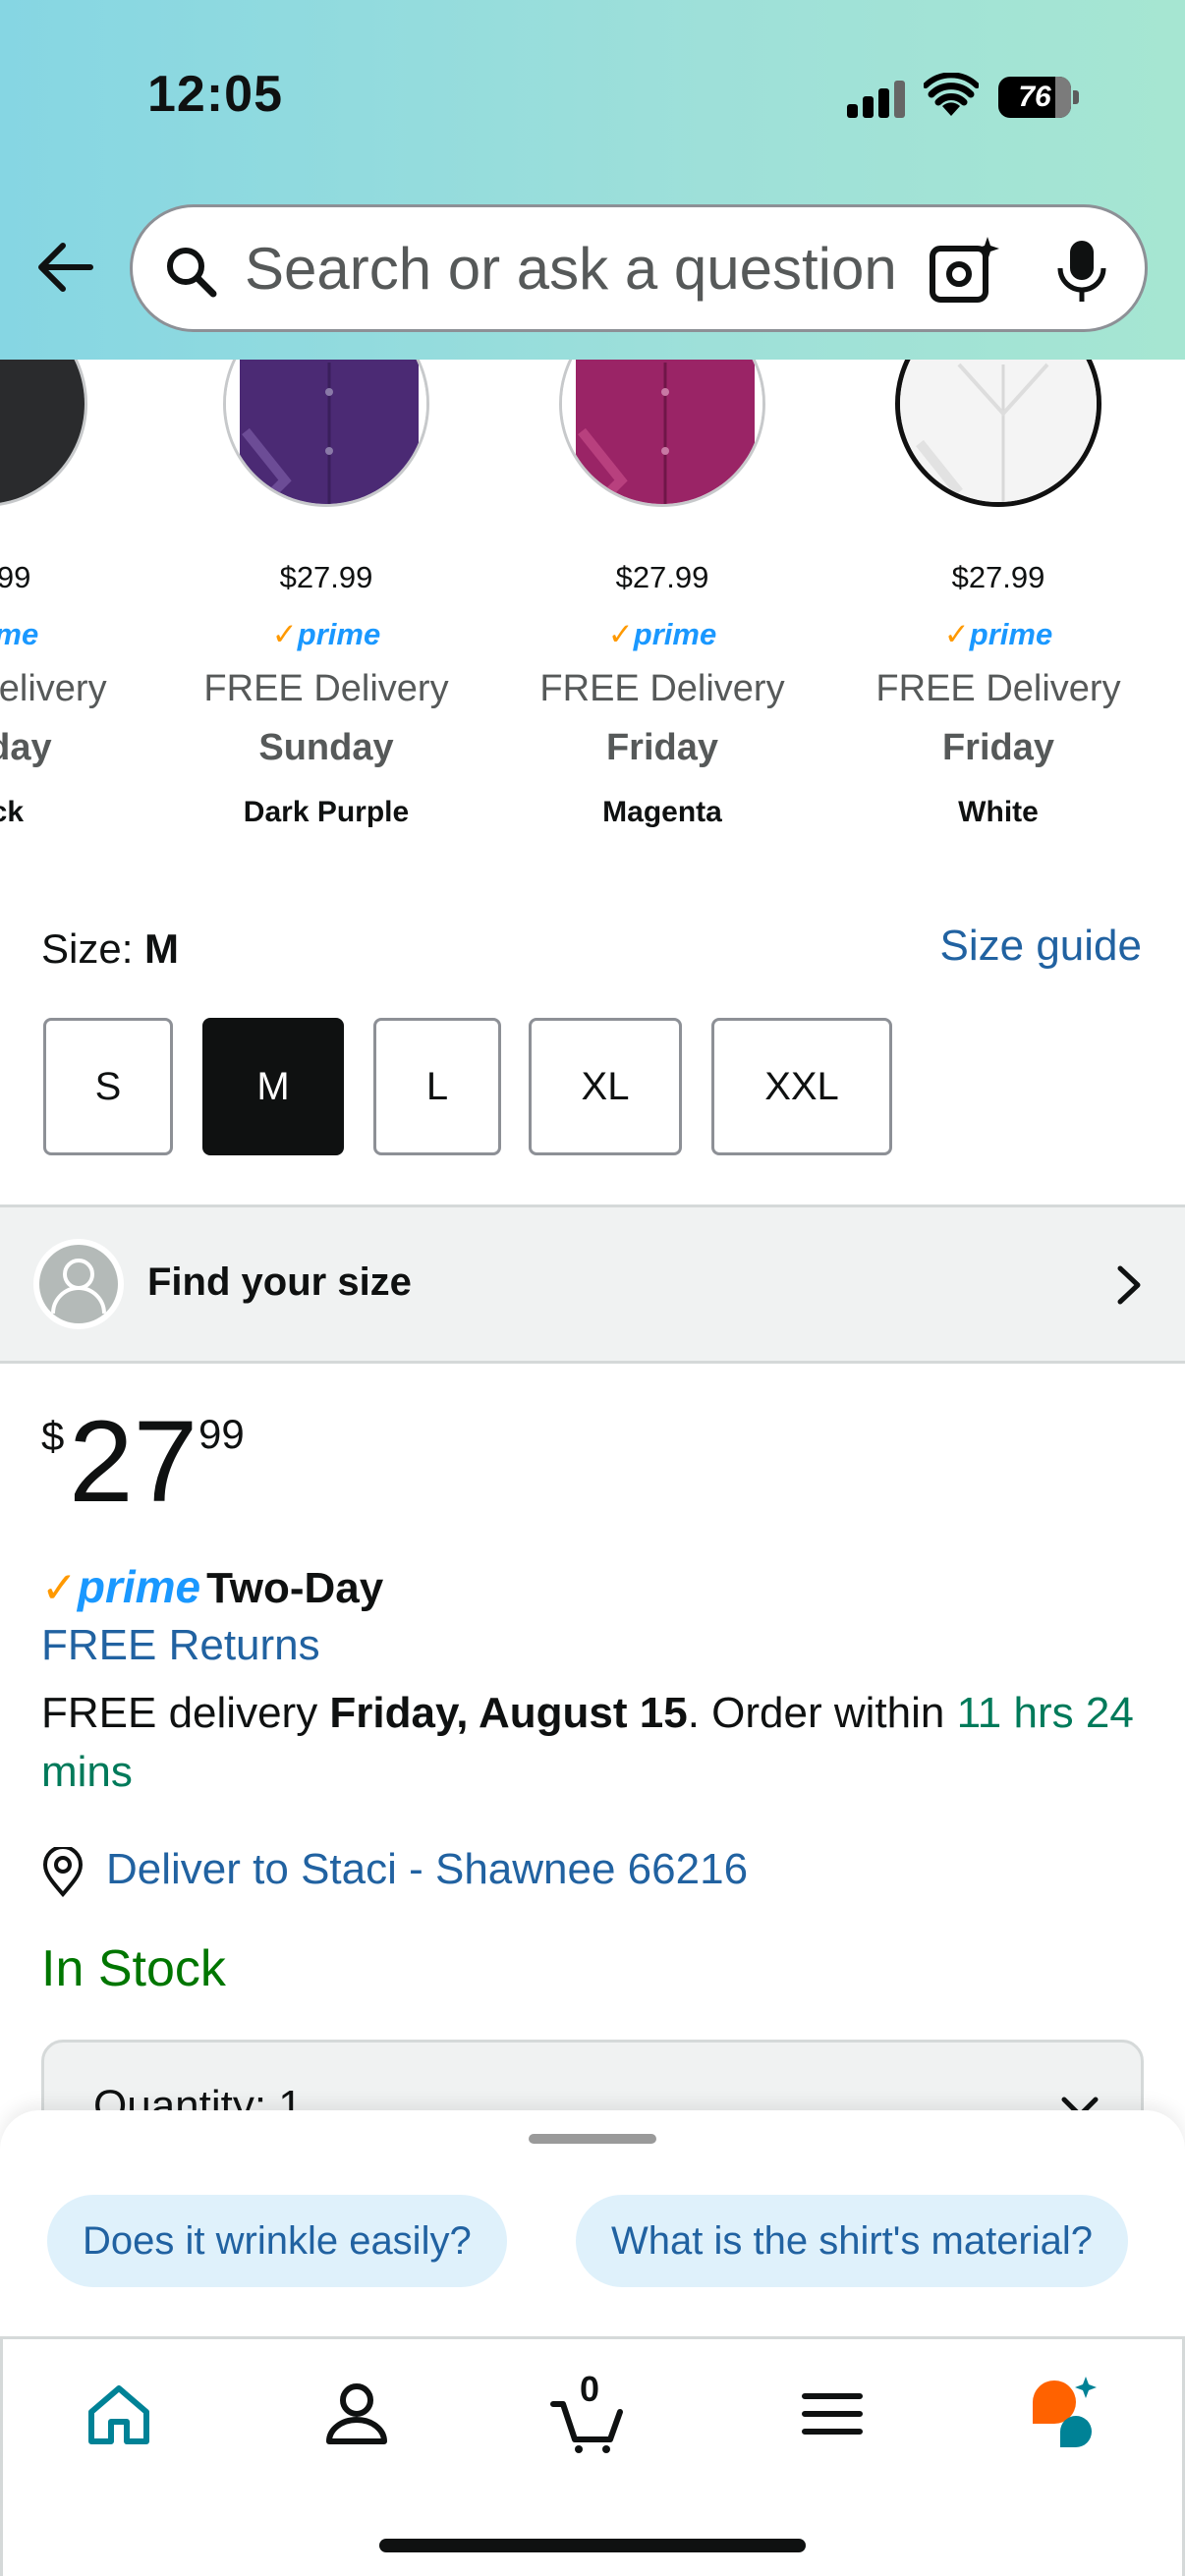  I want to click on status-time: 12:05, so click(215, 94).